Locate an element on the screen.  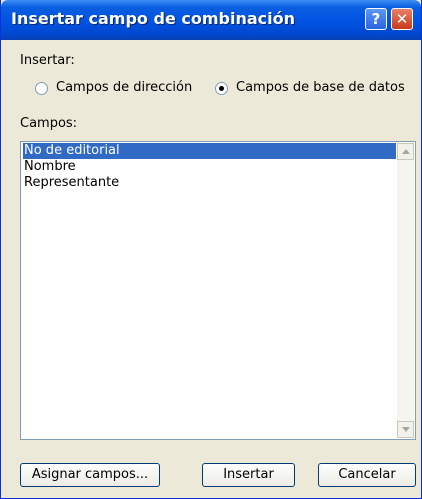
title-bar: Insertar campo de combinación ? ✕ is located at coordinates (211, 20).